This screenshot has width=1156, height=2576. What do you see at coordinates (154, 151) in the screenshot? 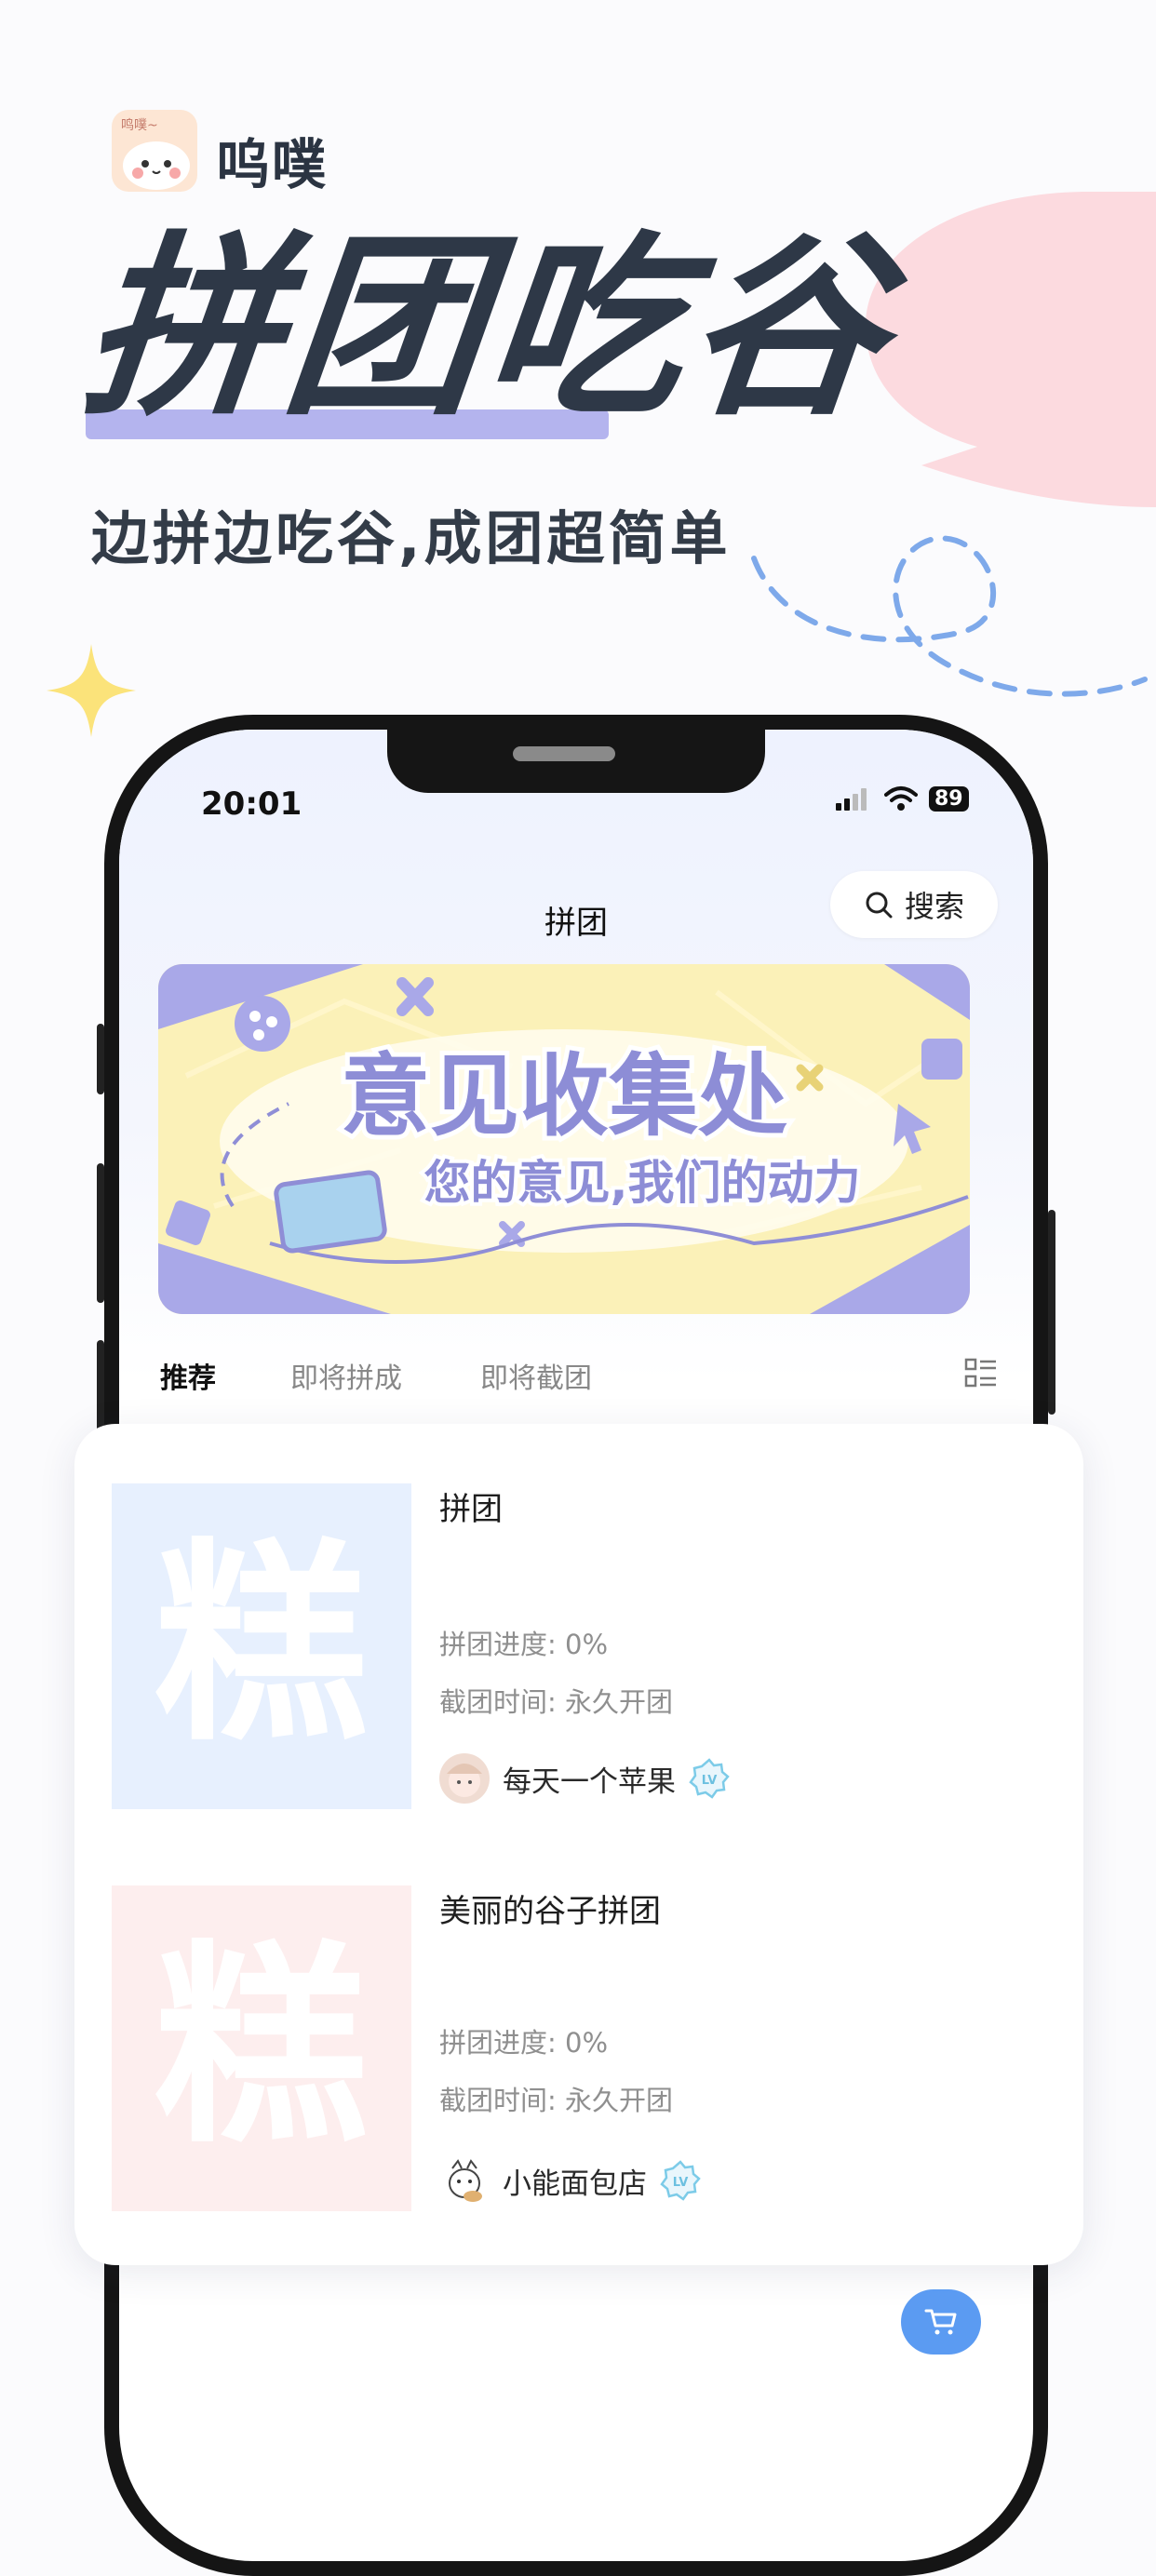
I see `app-logo: 鸣噗~` at bounding box center [154, 151].